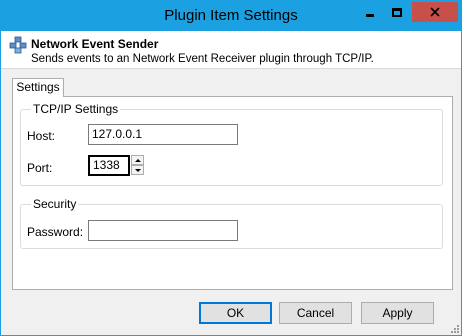  I want to click on port-decrement-button, so click(137, 170).